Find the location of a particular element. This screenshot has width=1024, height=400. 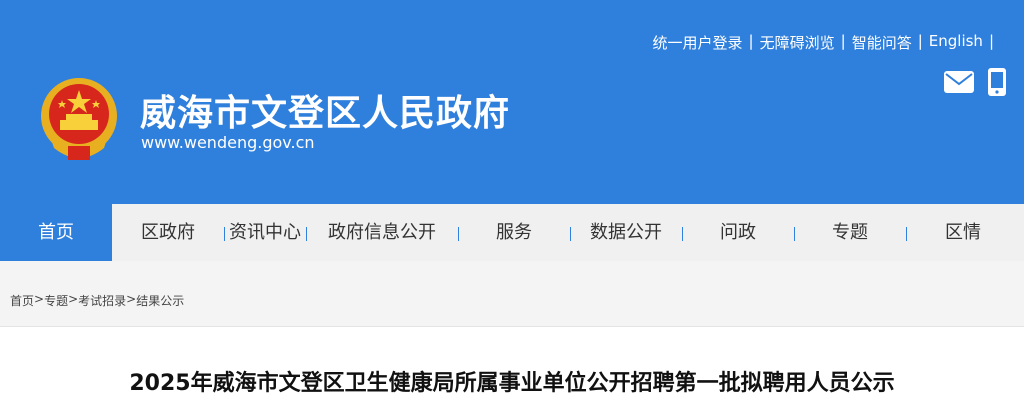

breadcrumb-exam-recruitment: 考试招录 is located at coordinates (102, 300).